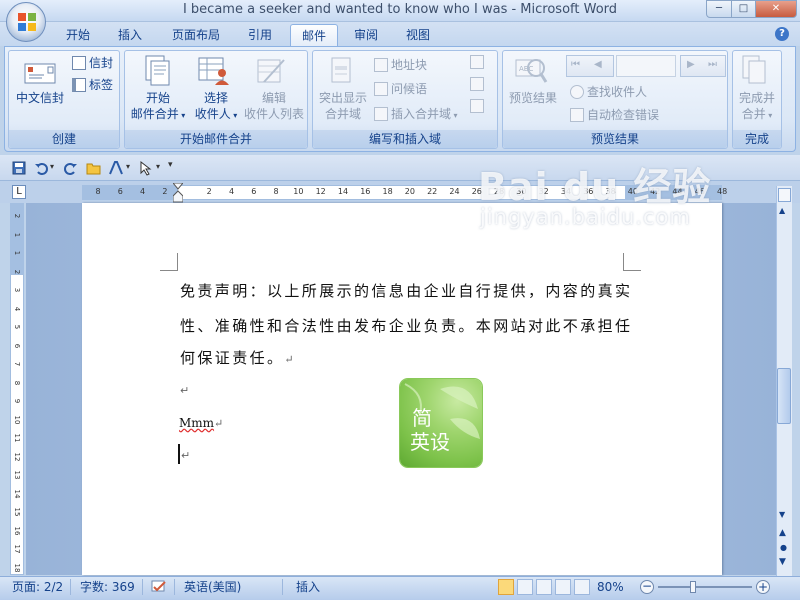 The width and height of the screenshot is (800, 600). What do you see at coordinates (17, 271) in the screenshot?
I see `vertical-ruler-number: 2` at bounding box center [17, 271].